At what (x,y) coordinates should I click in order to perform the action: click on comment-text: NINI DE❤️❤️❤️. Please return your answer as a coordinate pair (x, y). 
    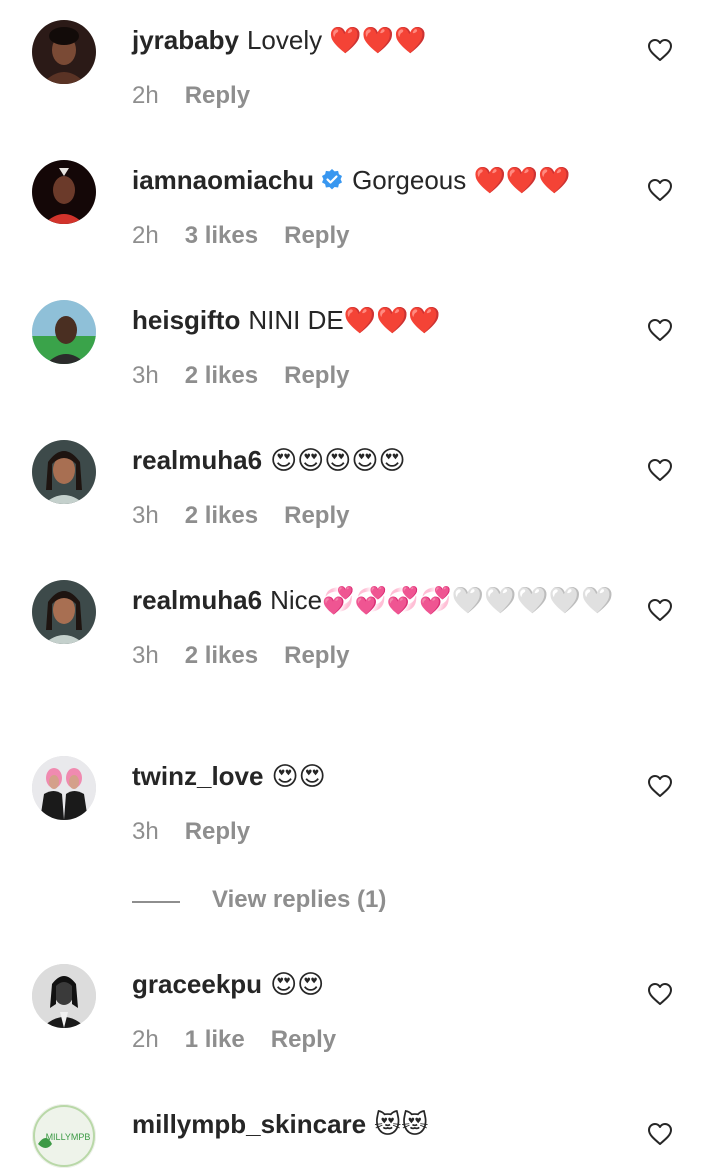
    Looking at the image, I should click on (344, 320).